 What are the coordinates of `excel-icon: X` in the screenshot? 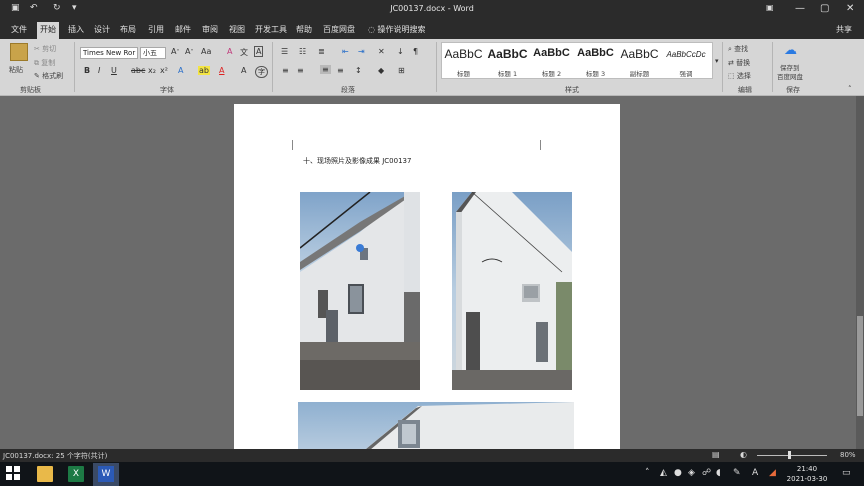 It's located at (76, 474).